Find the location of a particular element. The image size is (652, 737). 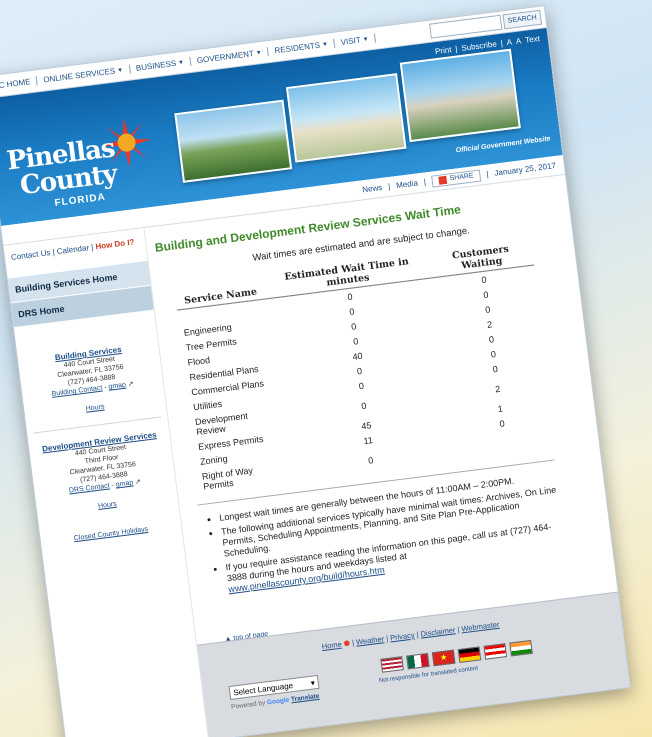

nav-label: RESIDENTS is located at coordinates (297, 48).